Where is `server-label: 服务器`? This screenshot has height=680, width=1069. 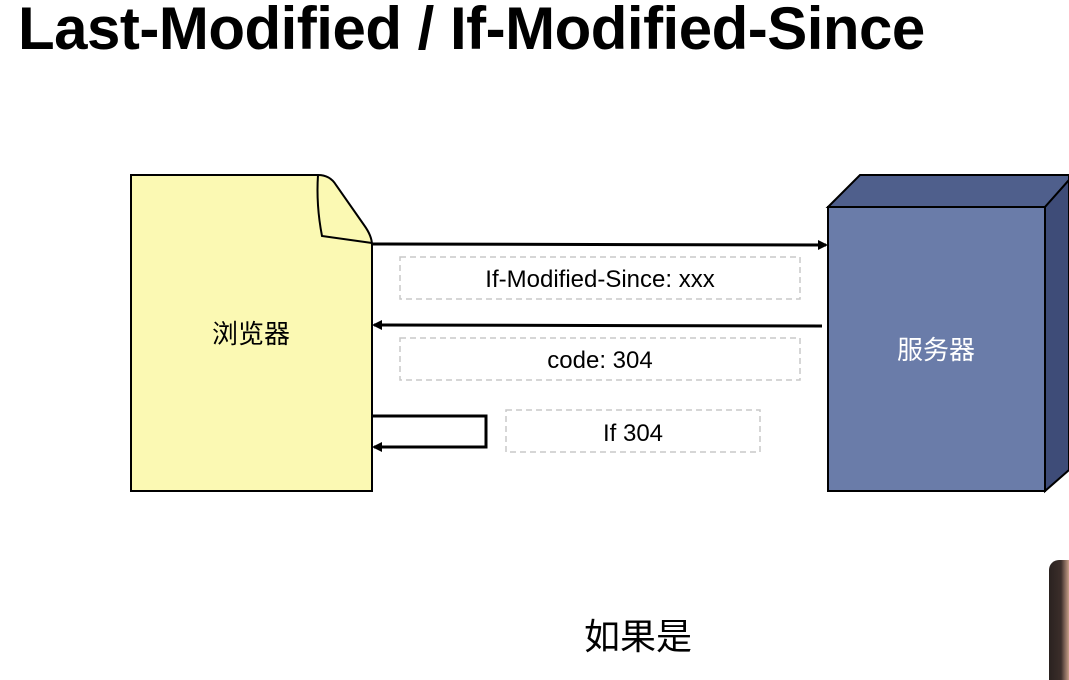
server-label: 服务器 is located at coordinates (936, 350).